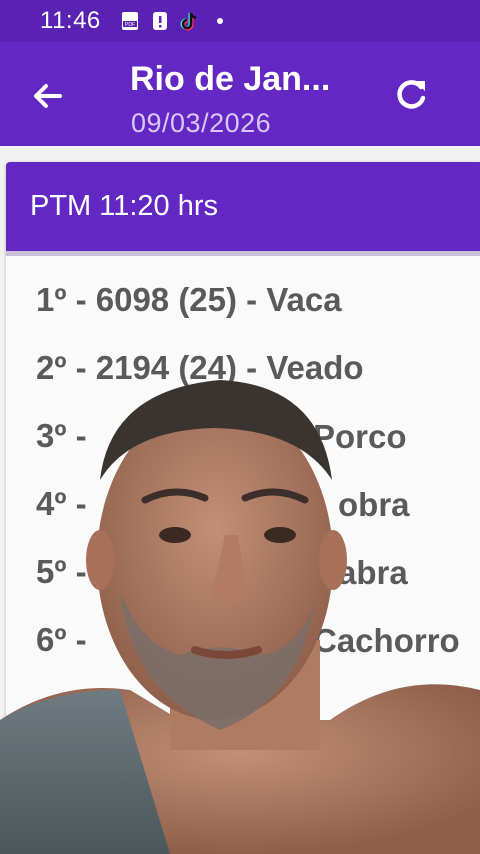 This screenshot has height=854, width=480. Describe the element at coordinates (201, 123) in the screenshot. I see `page-date: 09/03/2026` at that location.